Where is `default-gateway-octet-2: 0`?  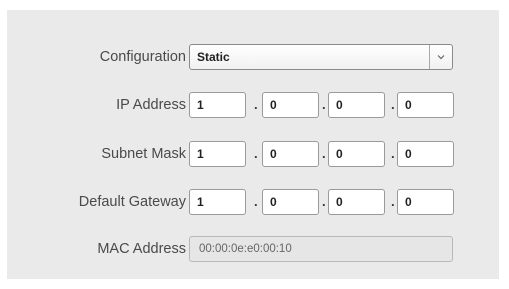 default-gateway-octet-2: 0 is located at coordinates (290, 202).